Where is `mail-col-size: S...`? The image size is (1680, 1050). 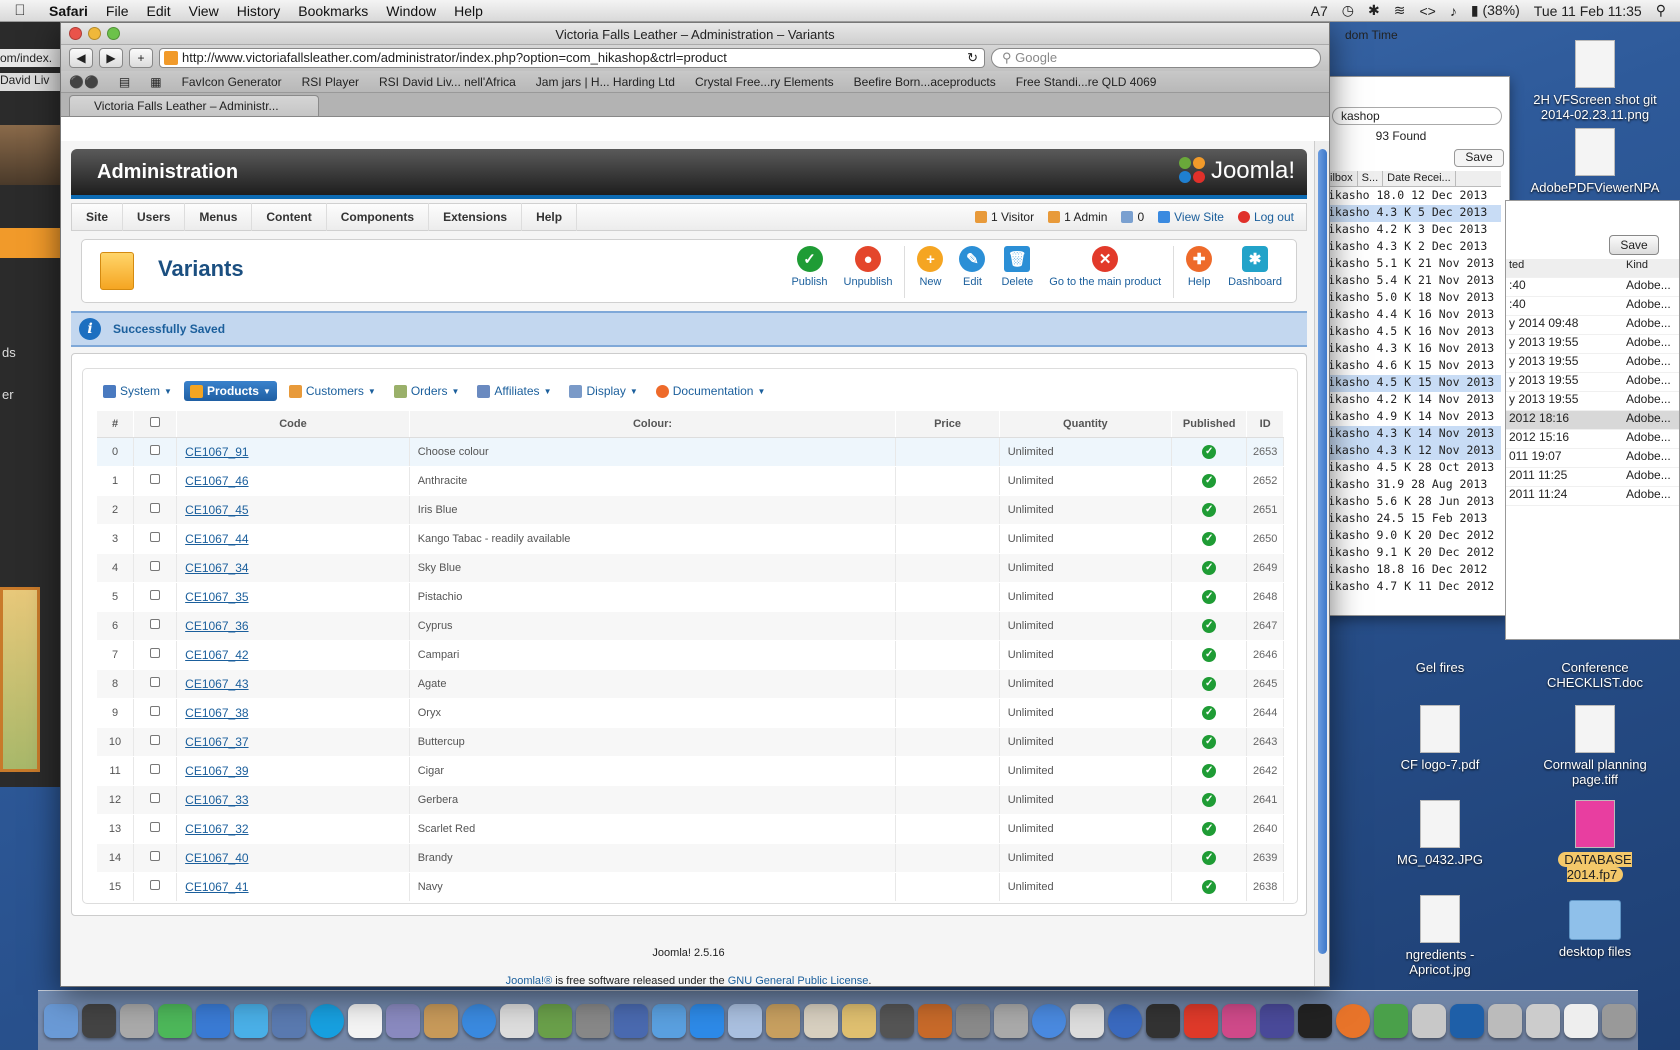
mail-col-size: S... is located at coordinates (1371, 178).